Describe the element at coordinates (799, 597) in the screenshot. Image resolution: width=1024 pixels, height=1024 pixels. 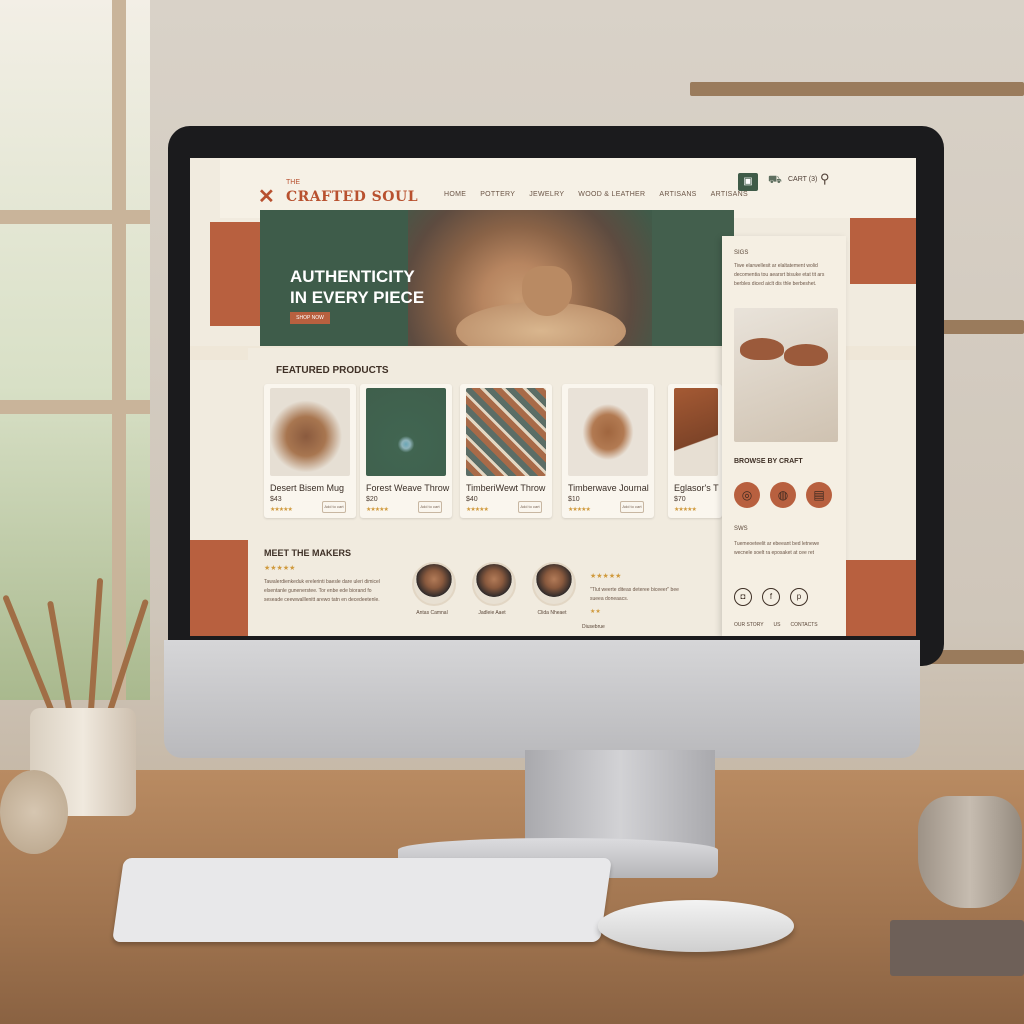
I see `pinterest-icon: p` at that location.